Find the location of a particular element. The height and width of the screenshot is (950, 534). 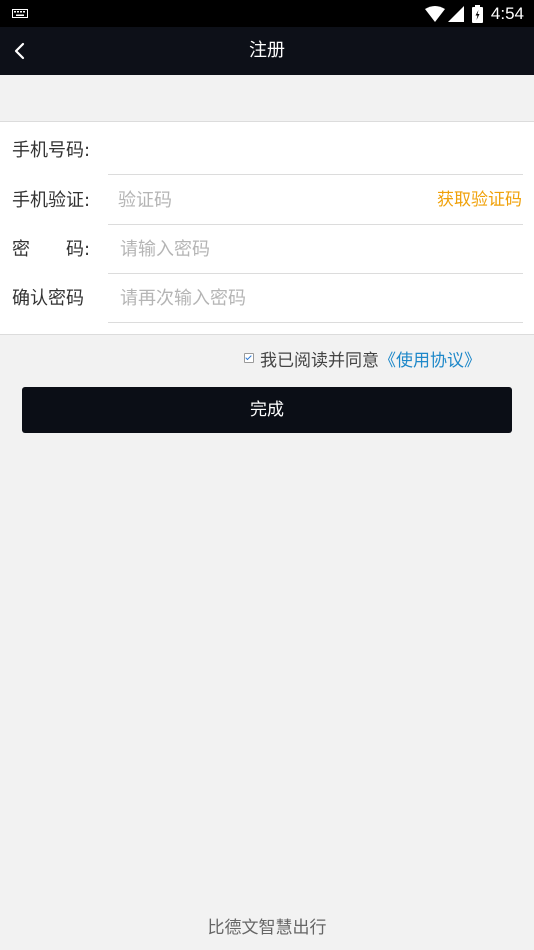

agreement-checkbox is located at coordinates (249, 358).